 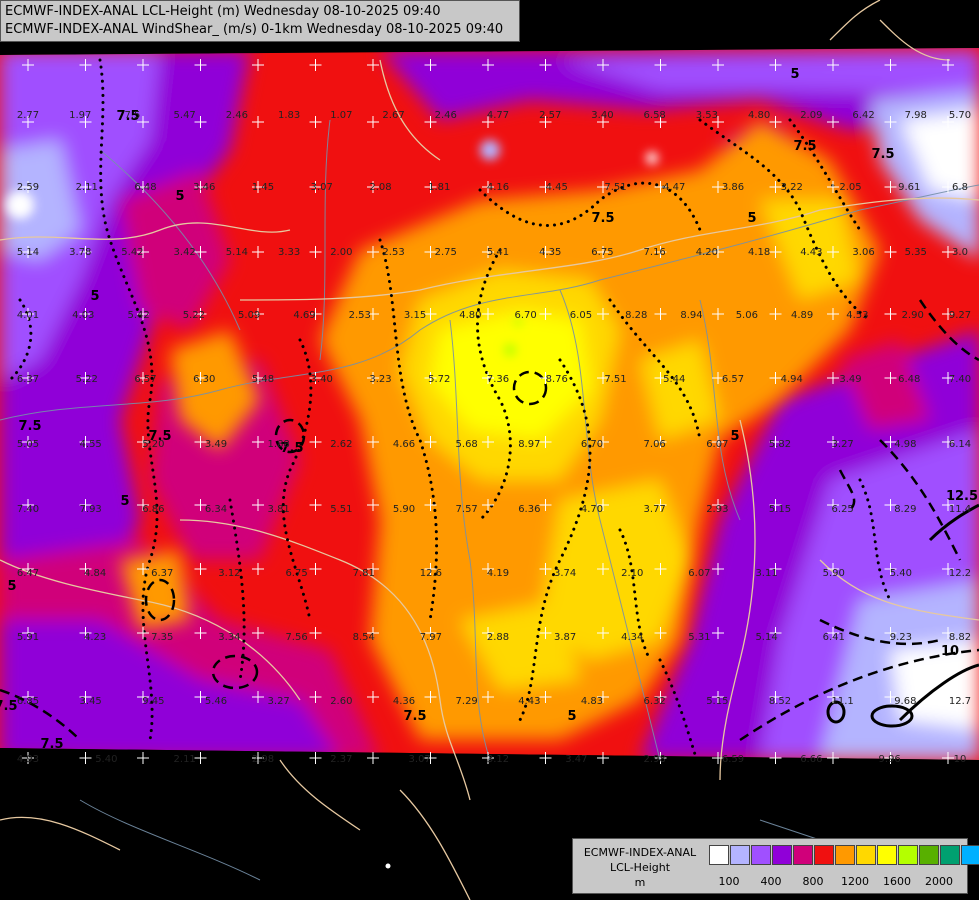 I want to click on grid-value-label: 5.48, so click(x=263, y=379).